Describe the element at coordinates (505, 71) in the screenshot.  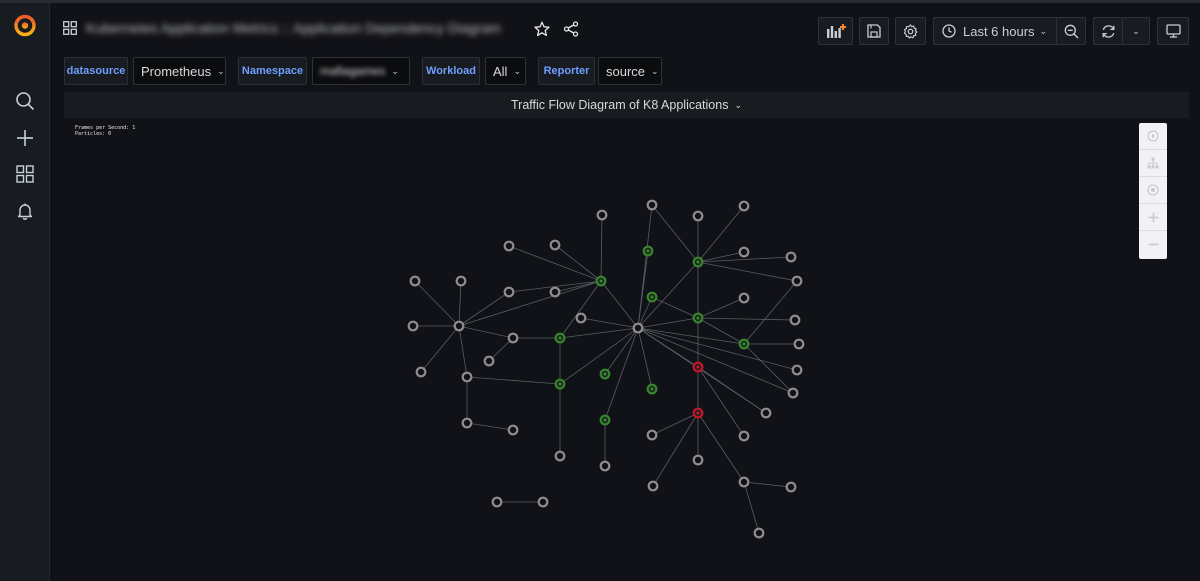
I see `variable-select-workload: All ⌄` at that location.